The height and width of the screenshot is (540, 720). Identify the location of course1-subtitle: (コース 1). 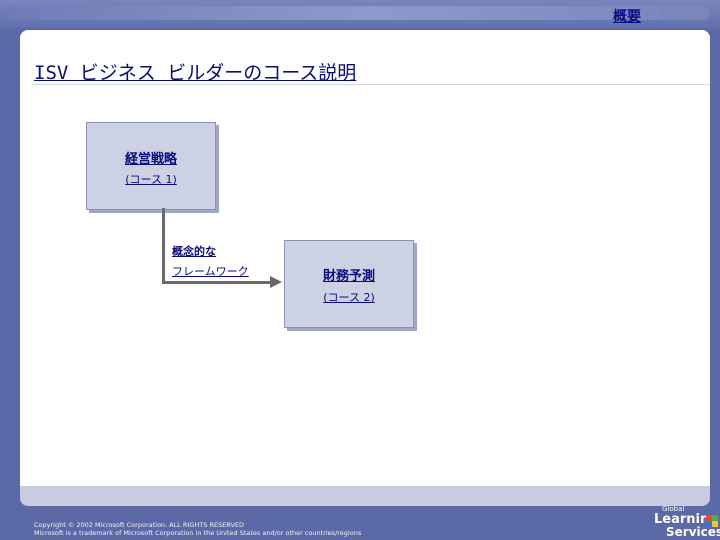
(151, 179).